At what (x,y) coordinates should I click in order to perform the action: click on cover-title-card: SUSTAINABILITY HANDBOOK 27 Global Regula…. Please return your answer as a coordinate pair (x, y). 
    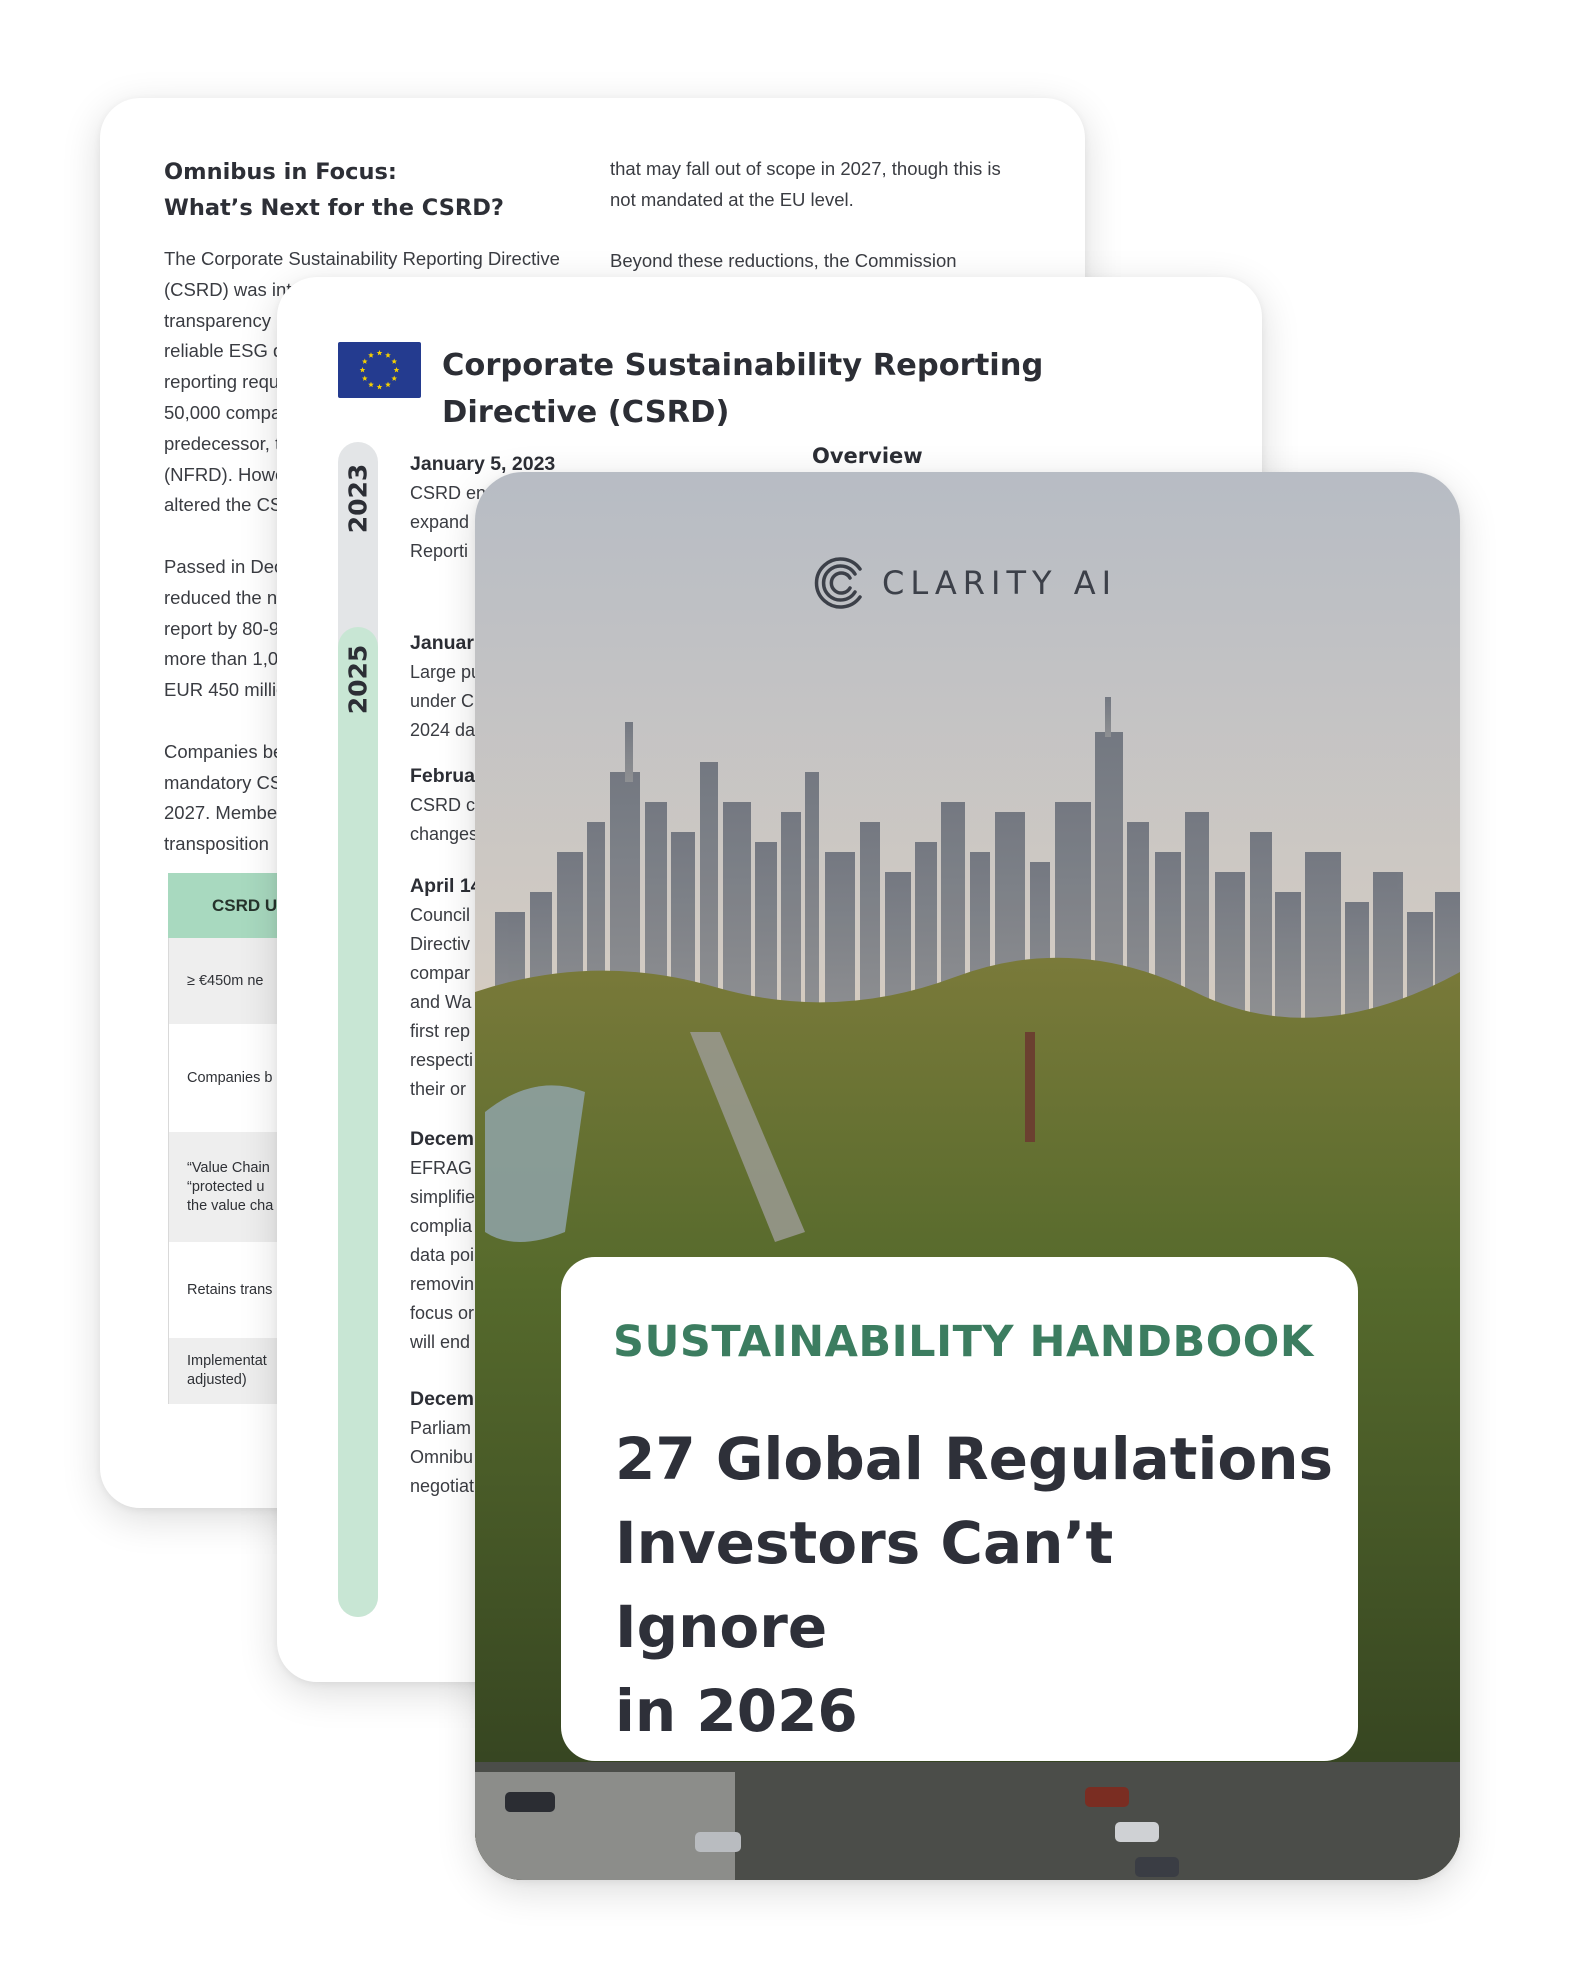
    Looking at the image, I should click on (959, 1509).